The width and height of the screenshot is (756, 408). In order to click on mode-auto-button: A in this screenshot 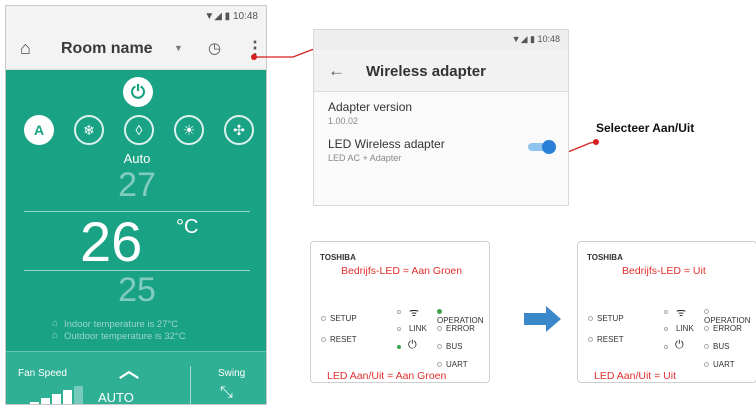, I will do `click(39, 130)`.